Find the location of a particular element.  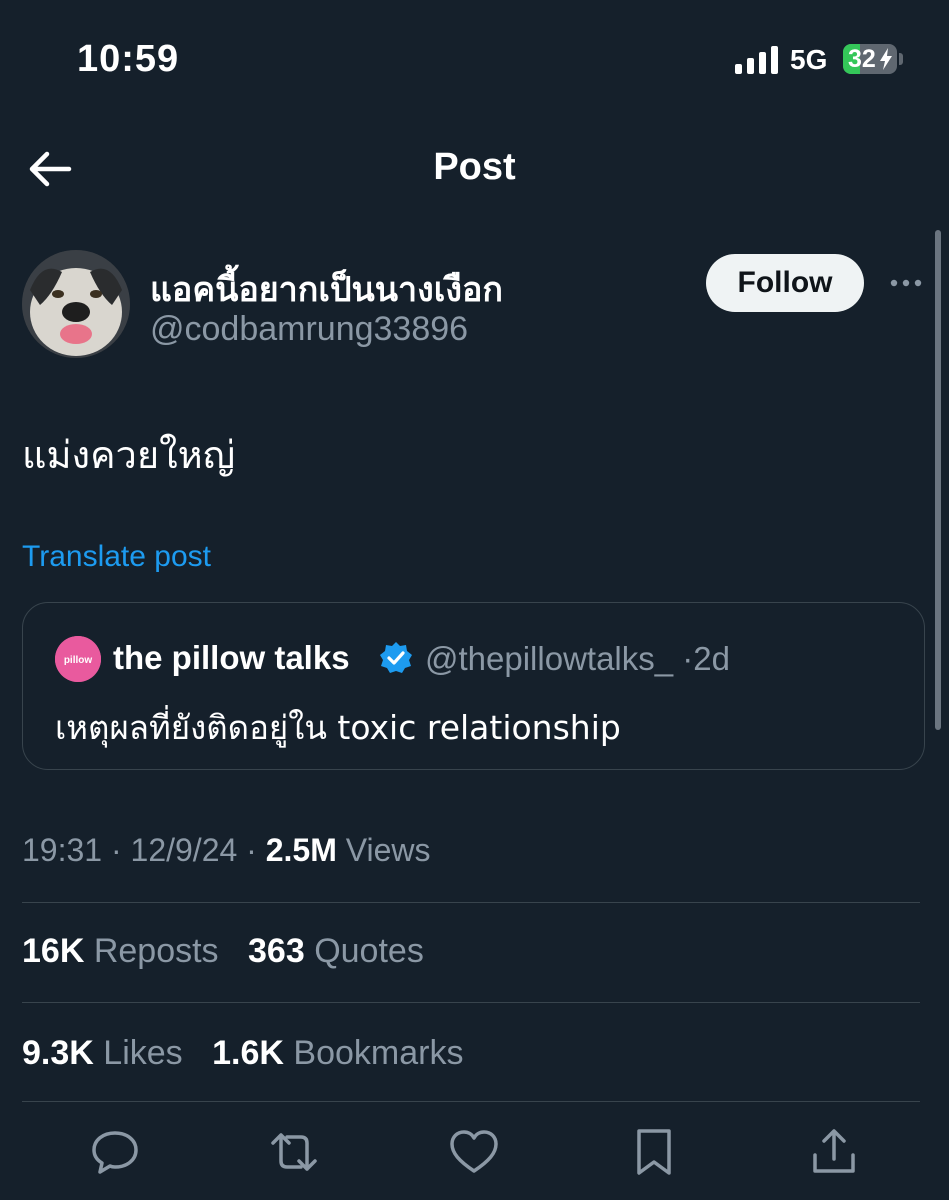

author-handle: @codbamrung33896 is located at coordinates (309, 329).